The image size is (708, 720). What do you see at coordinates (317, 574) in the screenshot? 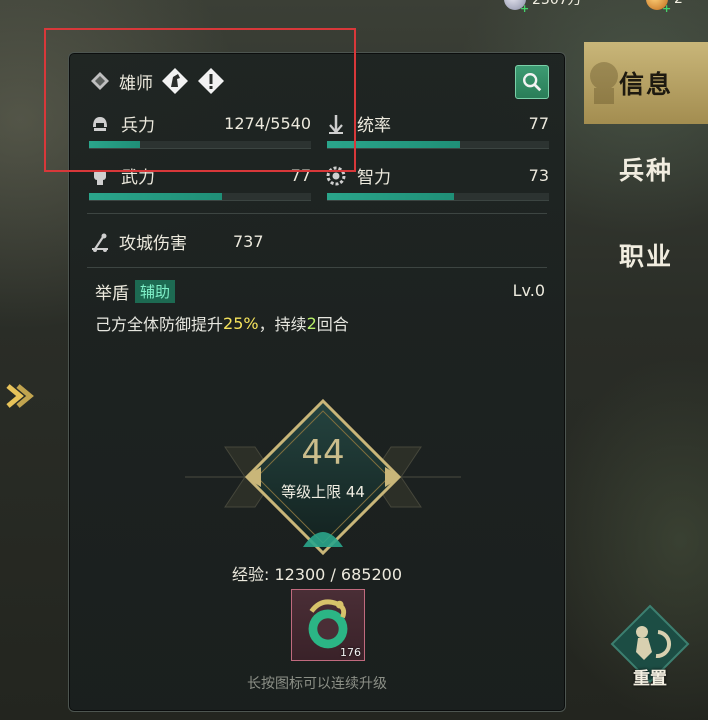
I see `experience-text: 经验: 12300 / 685200` at bounding box center [317, 574].